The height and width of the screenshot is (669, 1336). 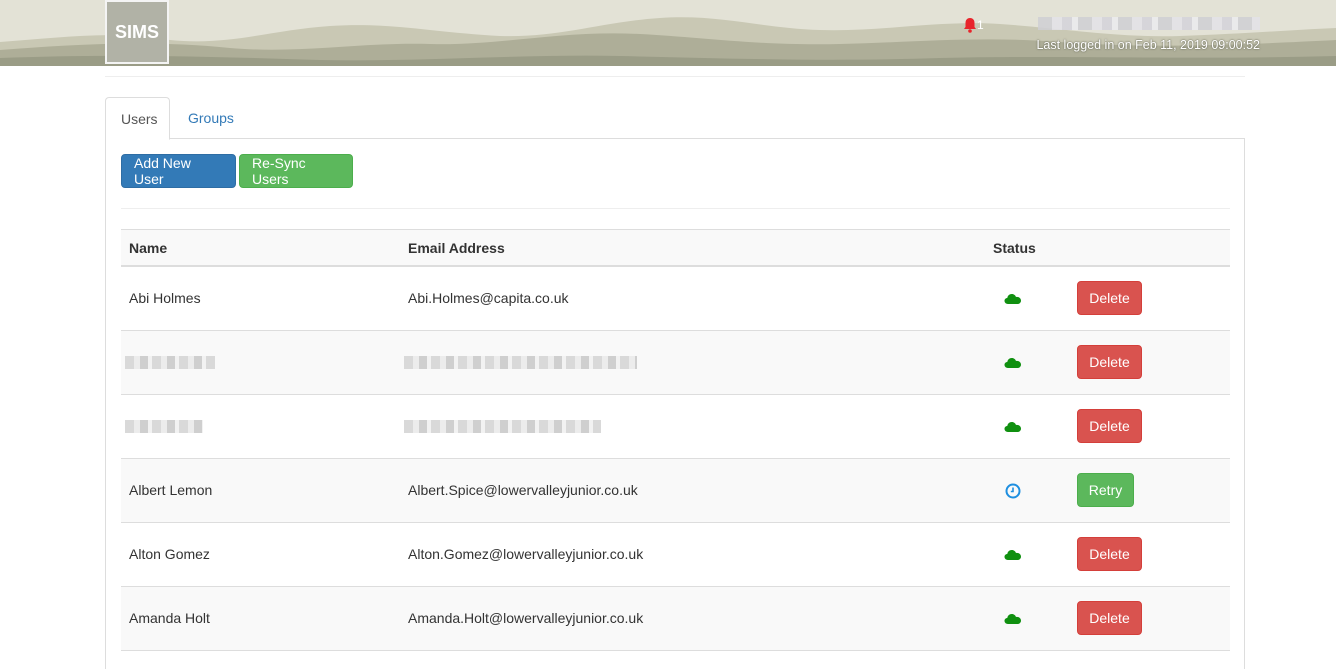 I want to click on column-header-status: Status, so click(x=1014, y=248).